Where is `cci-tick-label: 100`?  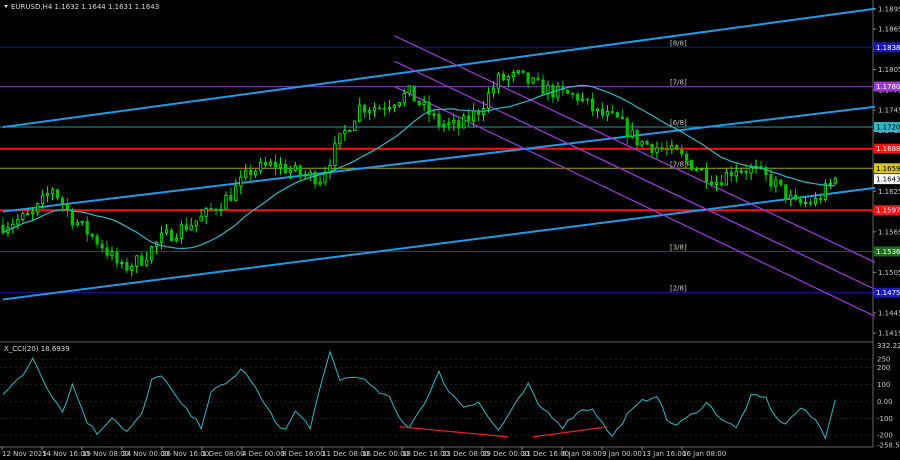 cci-tick-label: 100 is located at coordinates (883, 385).